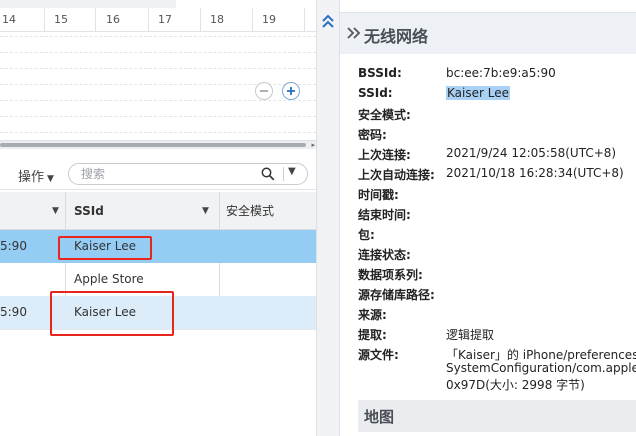  Describe the element at coordinates (501, 73) in the screenshot. I see `field-value-bssid: bc:ee:7b:e9:a5:90` at that location.